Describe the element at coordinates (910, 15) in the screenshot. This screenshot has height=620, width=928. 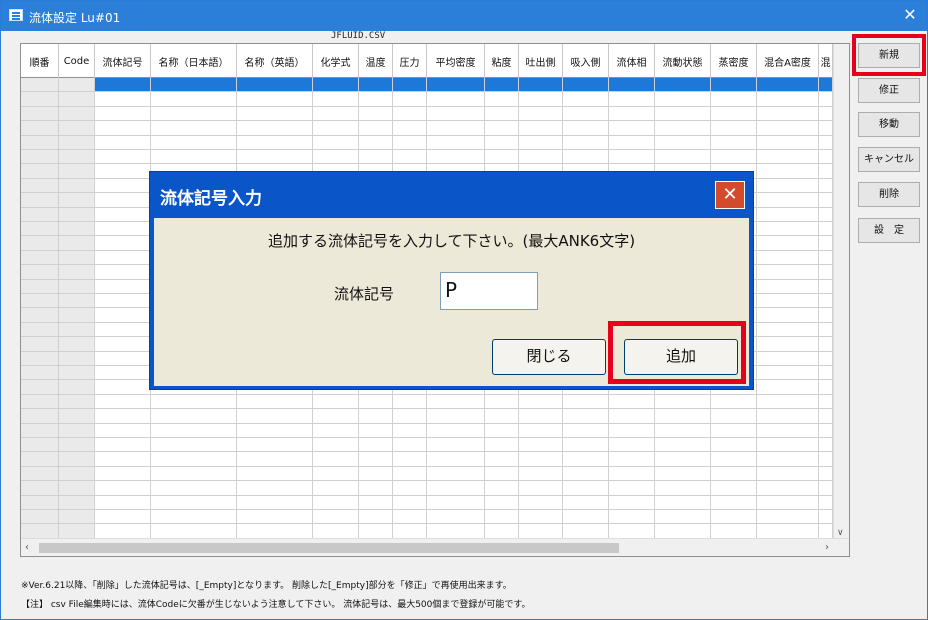
I see `window-close-button: ✕` at that location.